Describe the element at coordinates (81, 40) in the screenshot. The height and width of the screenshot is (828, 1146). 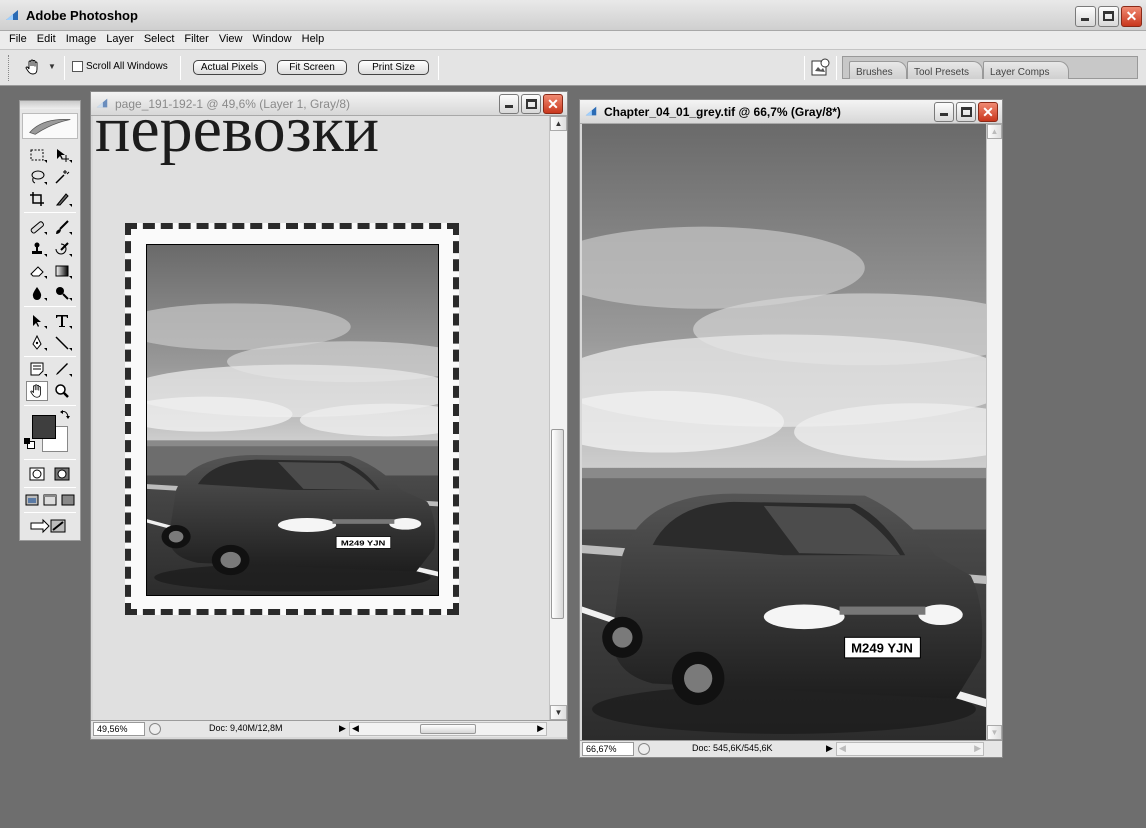
I see `menu-image: Image` at that location.